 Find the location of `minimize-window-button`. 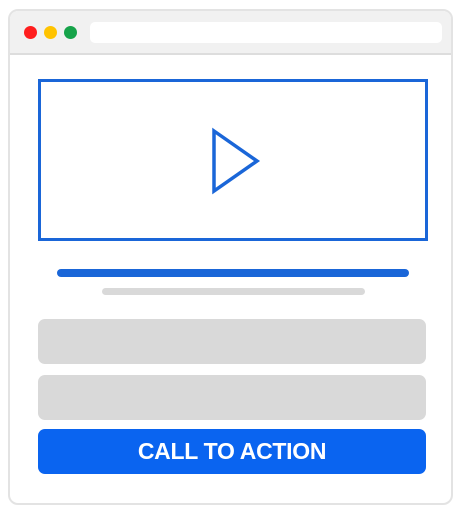

minimize-window-button is located at coordinates (50, 32).